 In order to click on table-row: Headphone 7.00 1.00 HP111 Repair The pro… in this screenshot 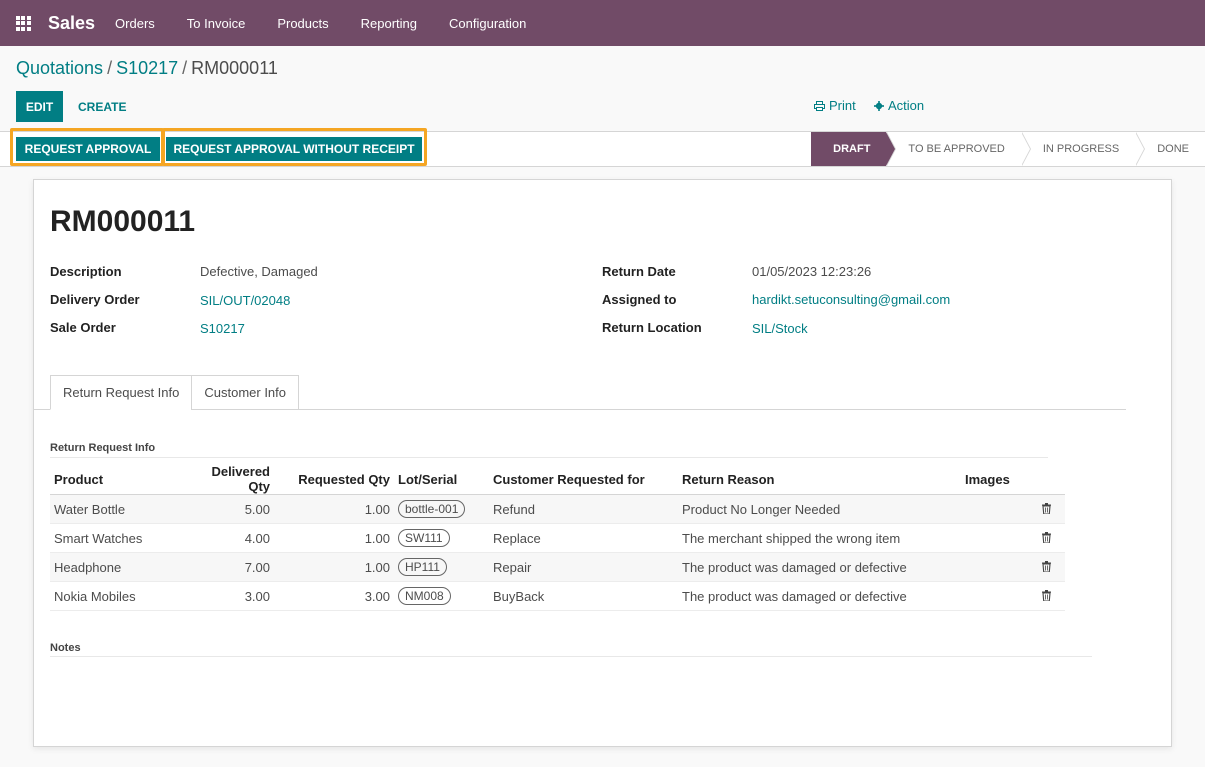, I will do `click(557, 567)`.